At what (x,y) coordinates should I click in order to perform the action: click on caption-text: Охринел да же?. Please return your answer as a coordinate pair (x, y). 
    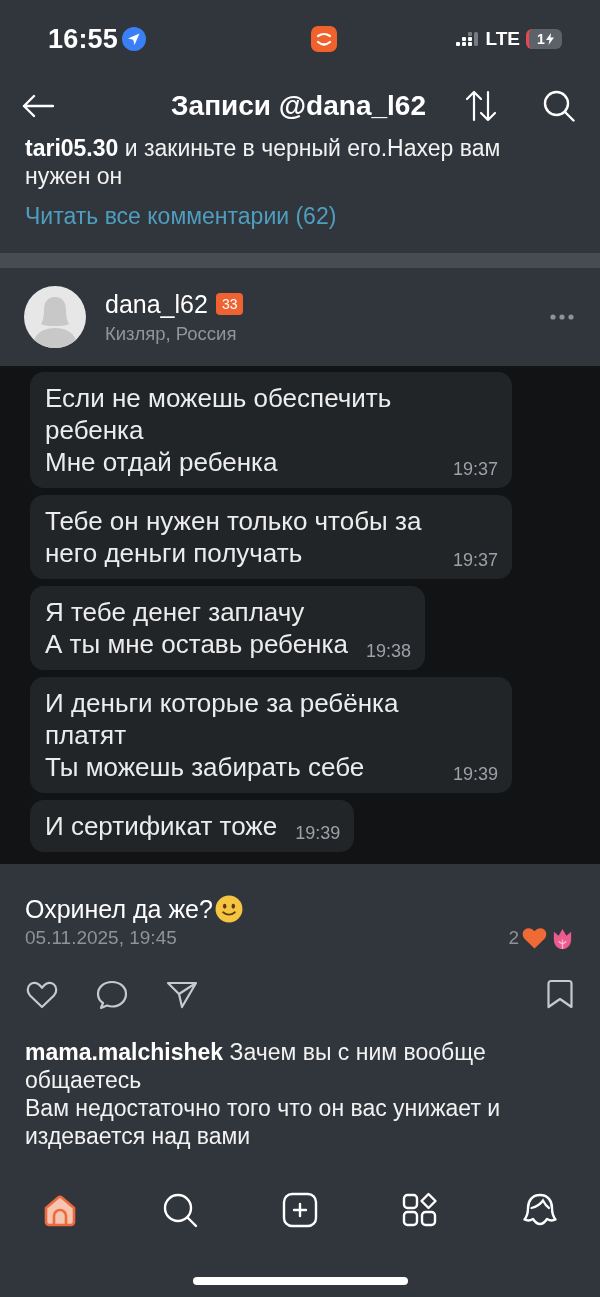
    Looking at the image, I should click on (119, 909).